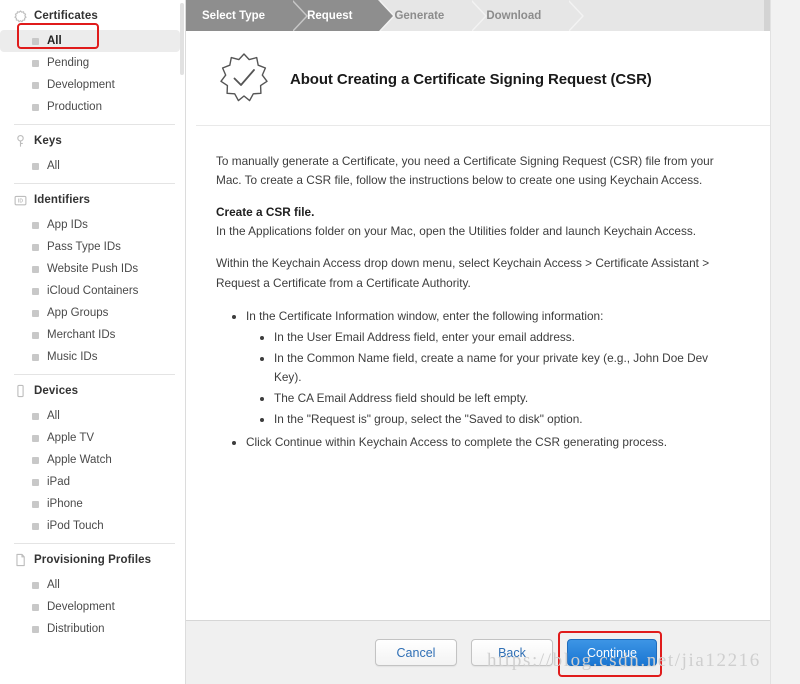 The image size is (800, 684). I want to click on step-label: Request, so click(330, 15).